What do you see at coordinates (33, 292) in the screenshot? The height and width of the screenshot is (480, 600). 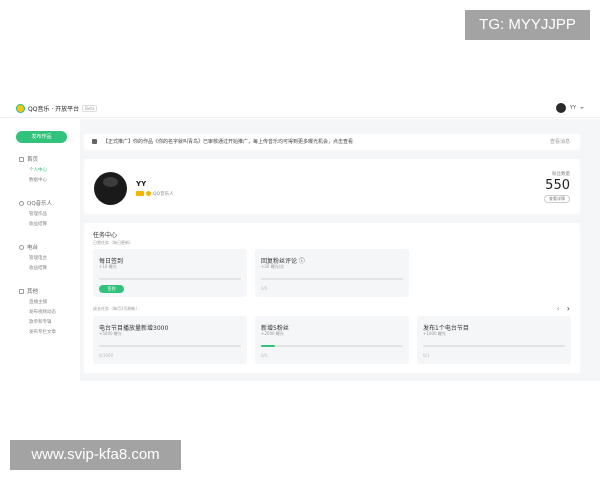 I see `nav-head-label: 其他` at bounding box center [33, 292].